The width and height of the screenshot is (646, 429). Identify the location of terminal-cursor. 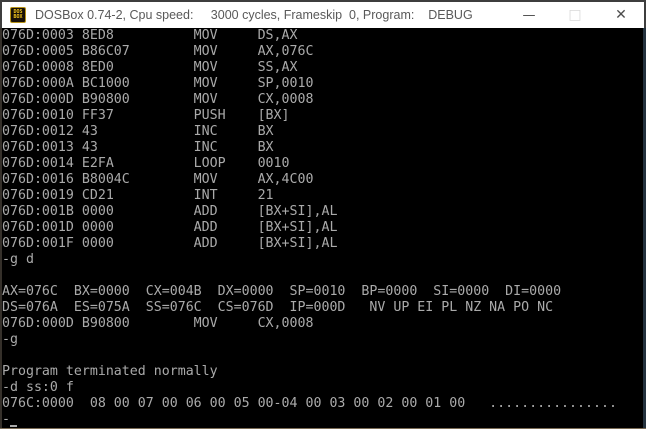
(13, 426).